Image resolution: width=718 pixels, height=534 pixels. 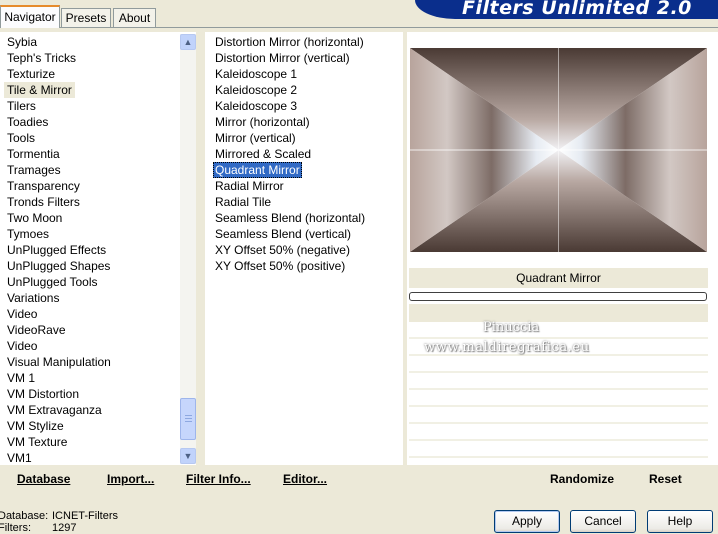 I want to click on category-item: VideoRave, so click(x=36, y=330).